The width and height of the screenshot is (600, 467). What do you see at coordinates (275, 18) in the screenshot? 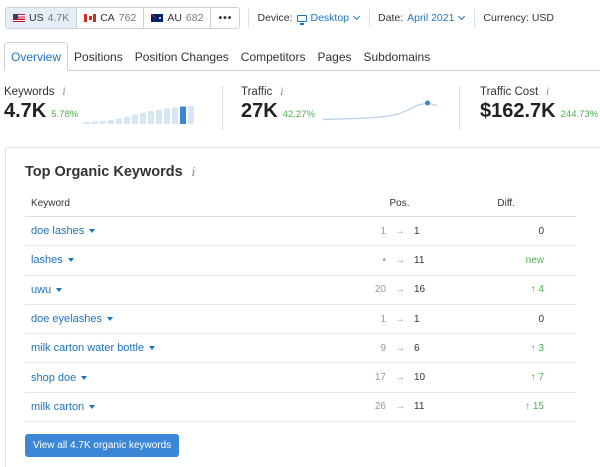
I see `device-label: Device:` at bounding box center [275, 18].